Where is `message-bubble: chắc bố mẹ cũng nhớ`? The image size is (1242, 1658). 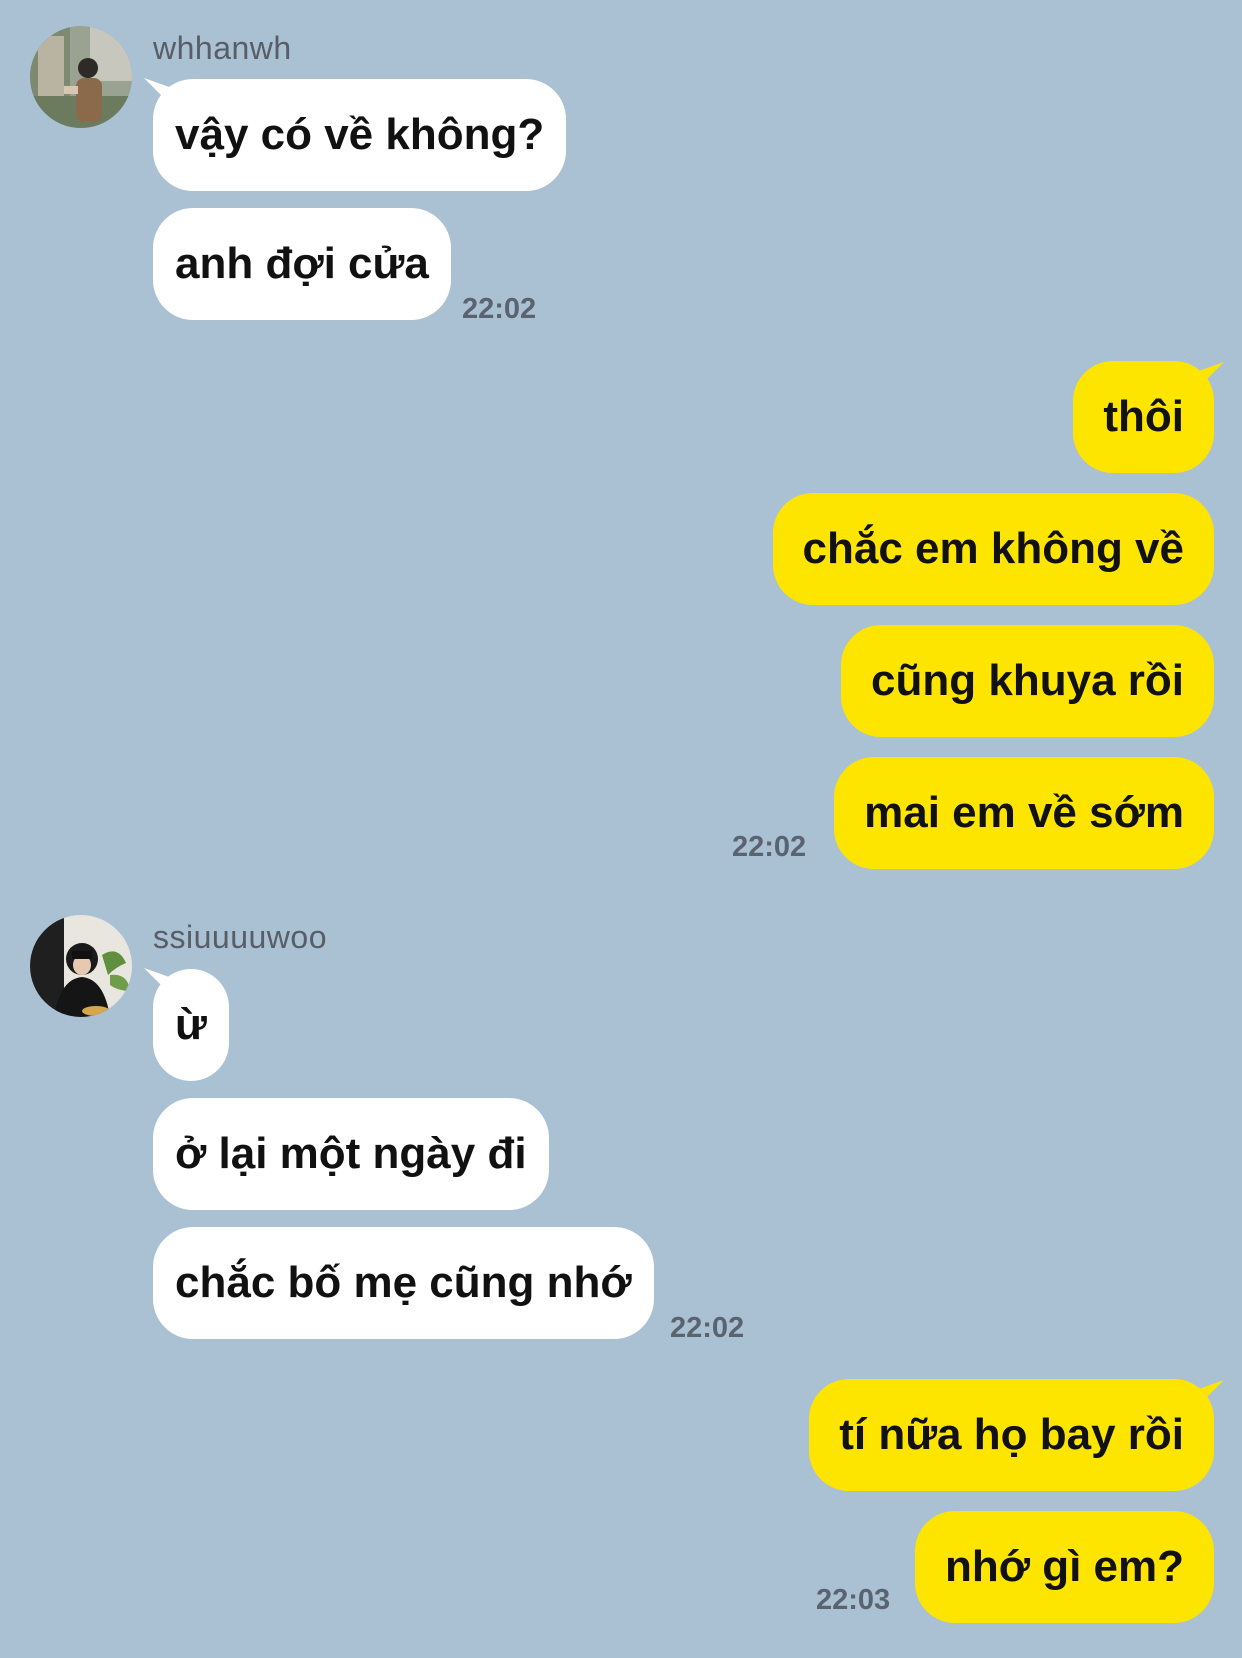
message-bubble: chắc bố mẹ cũng nhớ is located at coordinates (403, 1283).